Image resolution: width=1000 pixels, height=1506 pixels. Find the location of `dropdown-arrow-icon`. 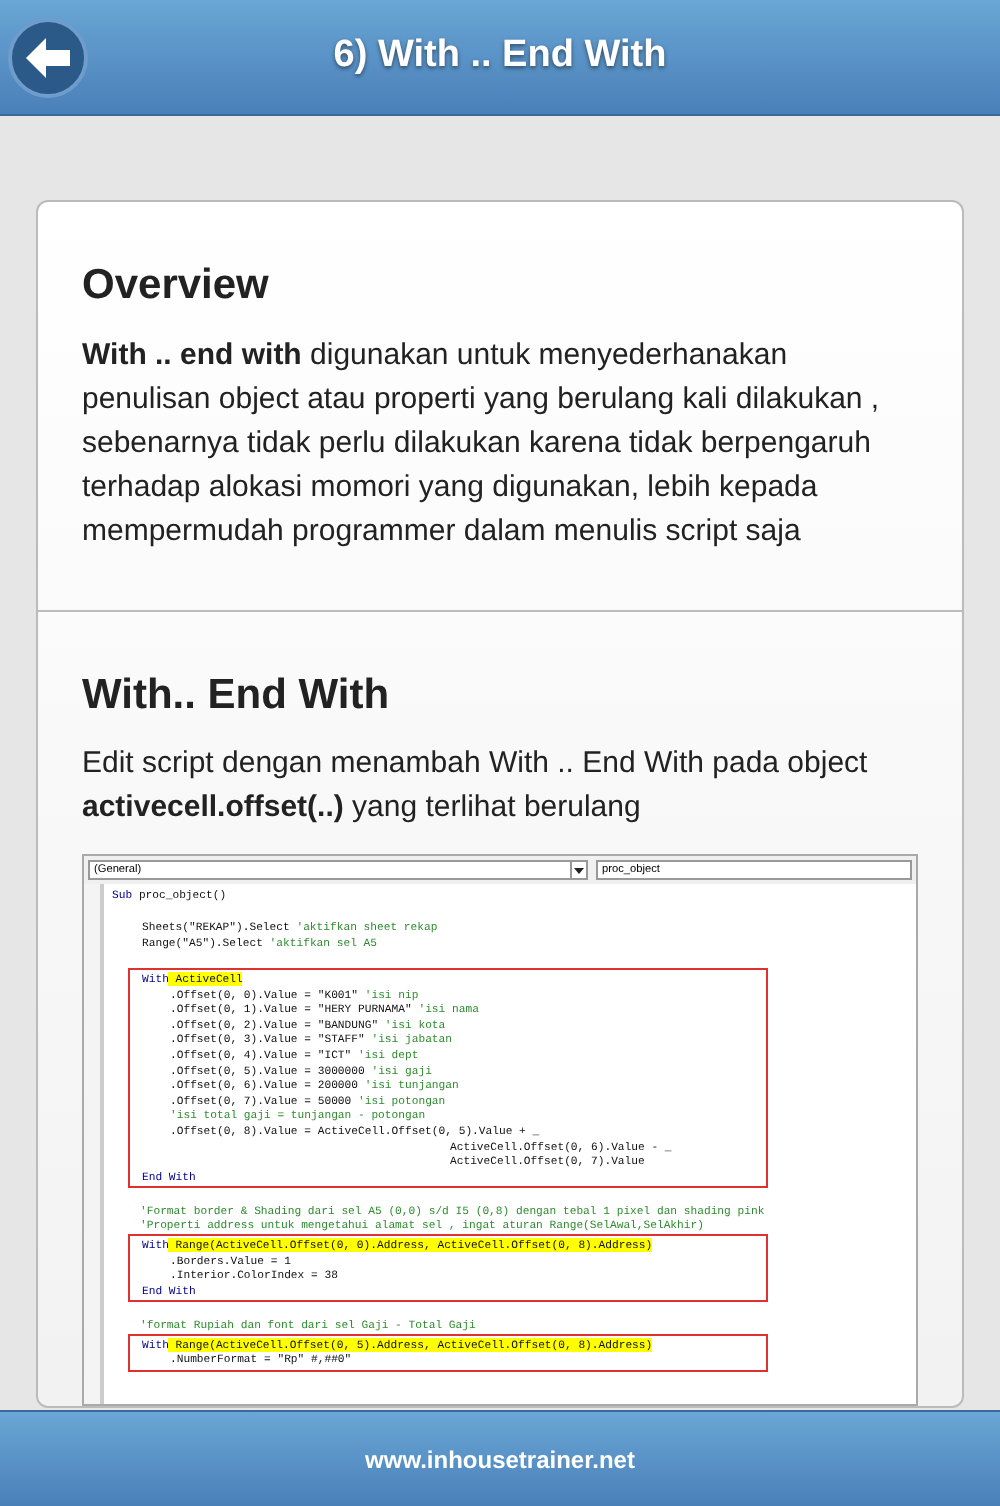

dropdown-arrow-icon is located at coordinates (578, 870).